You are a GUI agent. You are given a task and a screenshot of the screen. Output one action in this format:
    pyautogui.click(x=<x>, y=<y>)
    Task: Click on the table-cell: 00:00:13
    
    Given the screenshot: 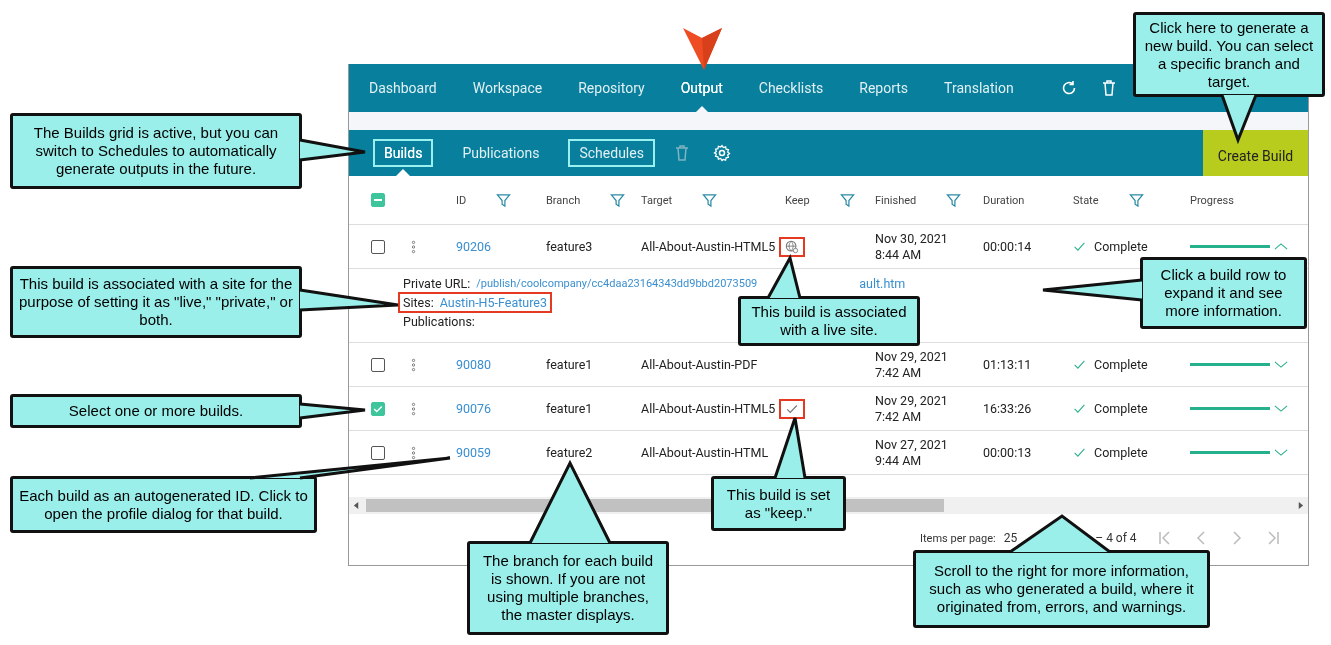 What is the action you would take?
    pyautogui.click(x=1007, y=452)
    